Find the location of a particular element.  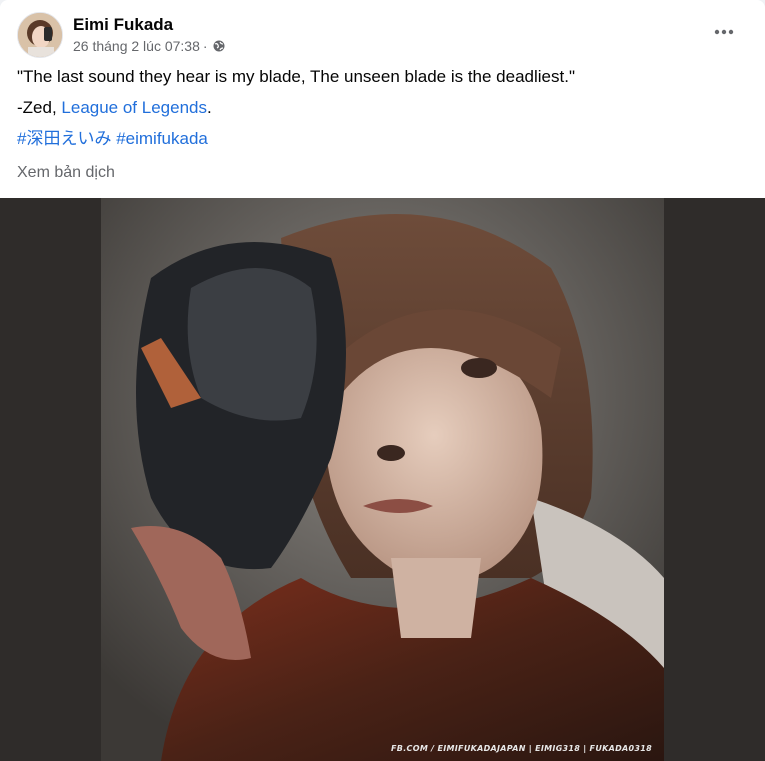

post-meta: 26 tháng 2 lúc 07:38 · is located at coordinates (149, 46).